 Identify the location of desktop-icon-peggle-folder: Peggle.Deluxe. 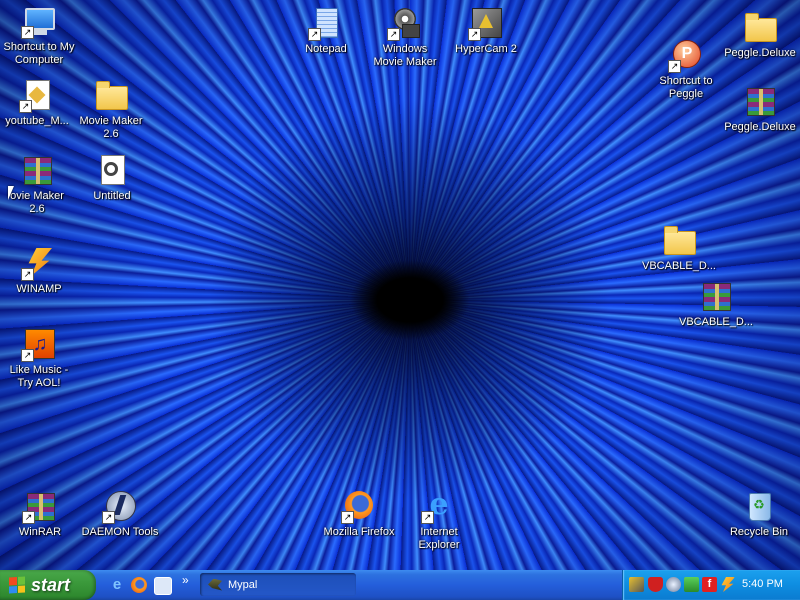
(759, 35).